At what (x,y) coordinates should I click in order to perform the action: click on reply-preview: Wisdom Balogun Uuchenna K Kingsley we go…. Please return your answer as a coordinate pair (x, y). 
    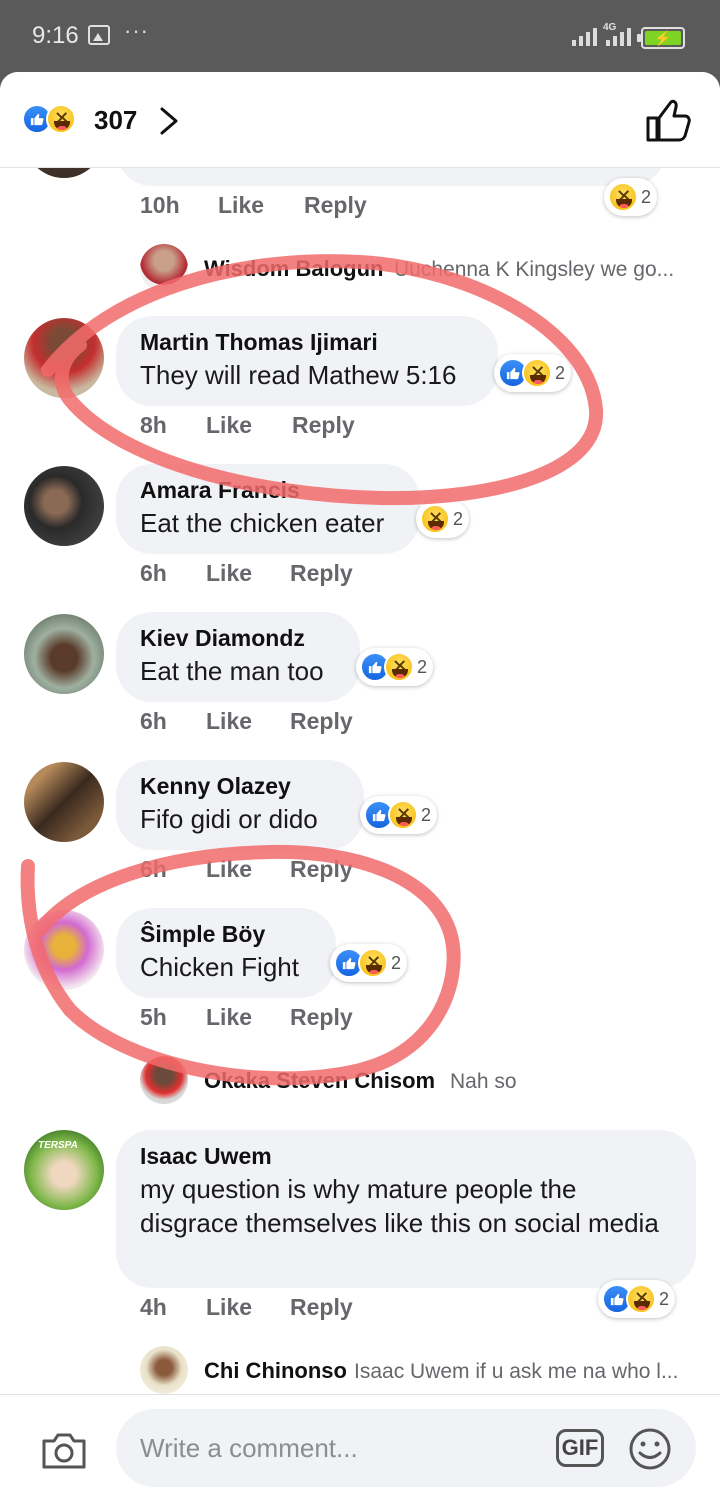
    Looking at the image, I should click on (420, 269).